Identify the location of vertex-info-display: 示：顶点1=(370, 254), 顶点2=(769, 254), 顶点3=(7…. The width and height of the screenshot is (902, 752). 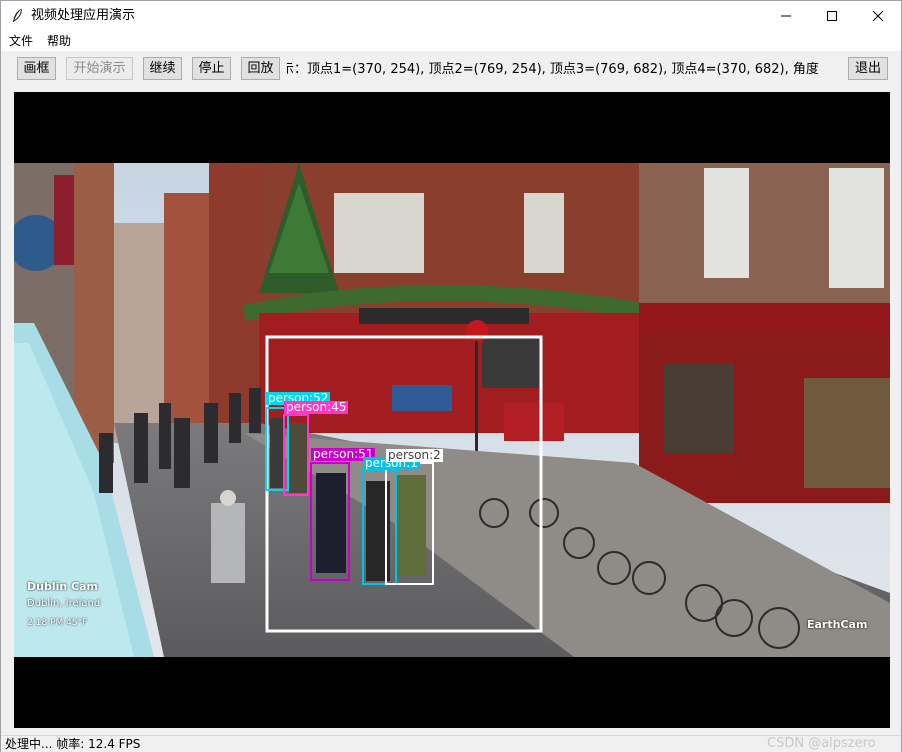
(564, 70).